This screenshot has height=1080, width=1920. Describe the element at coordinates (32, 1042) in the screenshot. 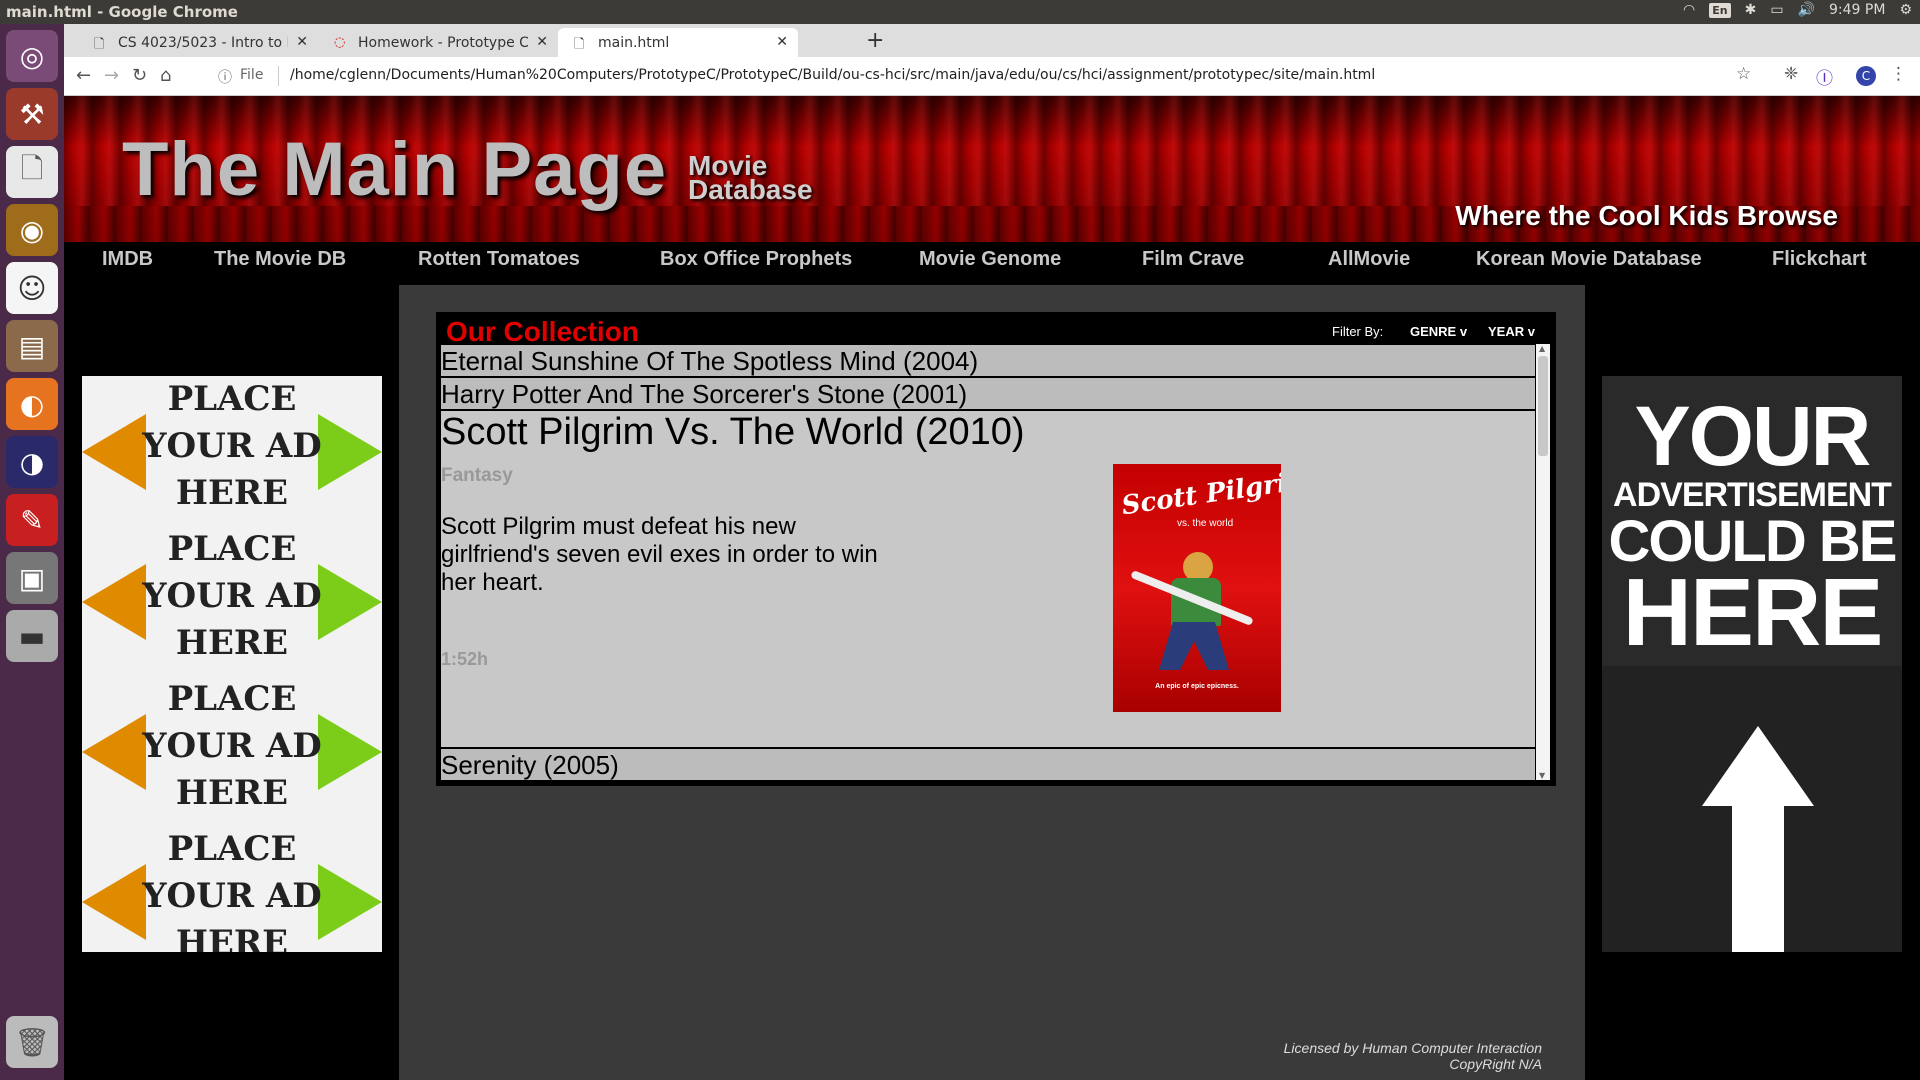

I see `trash-icon: 🗑` at that location.